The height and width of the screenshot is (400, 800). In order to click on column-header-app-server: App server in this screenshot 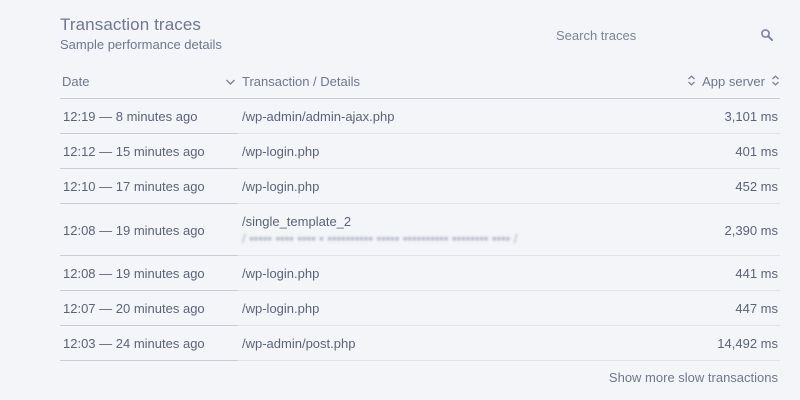, I will do `click(725, 81)`.